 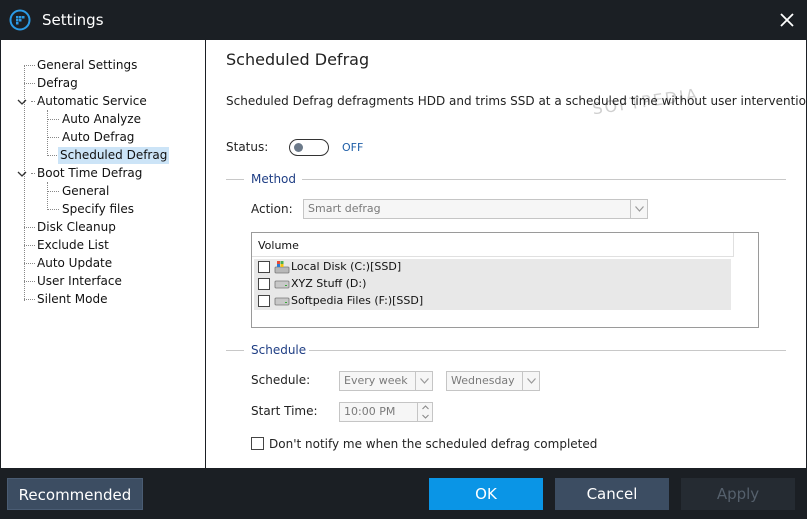 What do you see at coordinates (346, 266) in the screenshot?
I see `volume-label: Local Disk (C:)[SSD]` at bounding box center [346, 266].